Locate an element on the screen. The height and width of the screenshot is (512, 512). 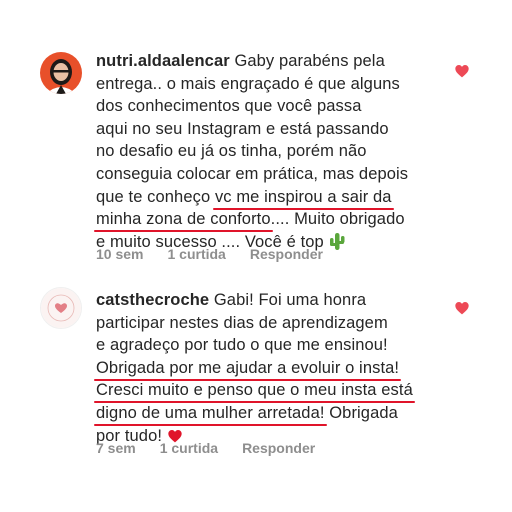
comment-line: conseguia colocar em prática, mas depois is located at coordinates (252, 173).